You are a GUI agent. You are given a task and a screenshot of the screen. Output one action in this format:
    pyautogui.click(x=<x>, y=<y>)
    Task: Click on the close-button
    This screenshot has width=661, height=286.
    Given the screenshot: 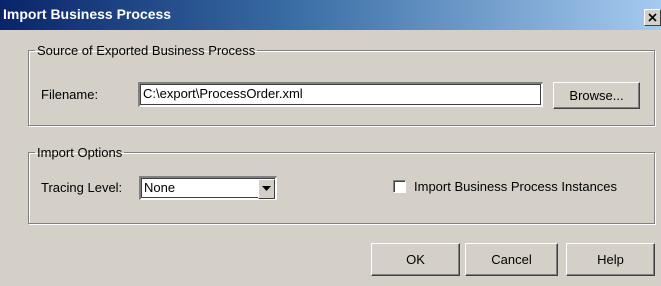 What is the action you would take?
    pyautogui.click(x=652, y=17)
    